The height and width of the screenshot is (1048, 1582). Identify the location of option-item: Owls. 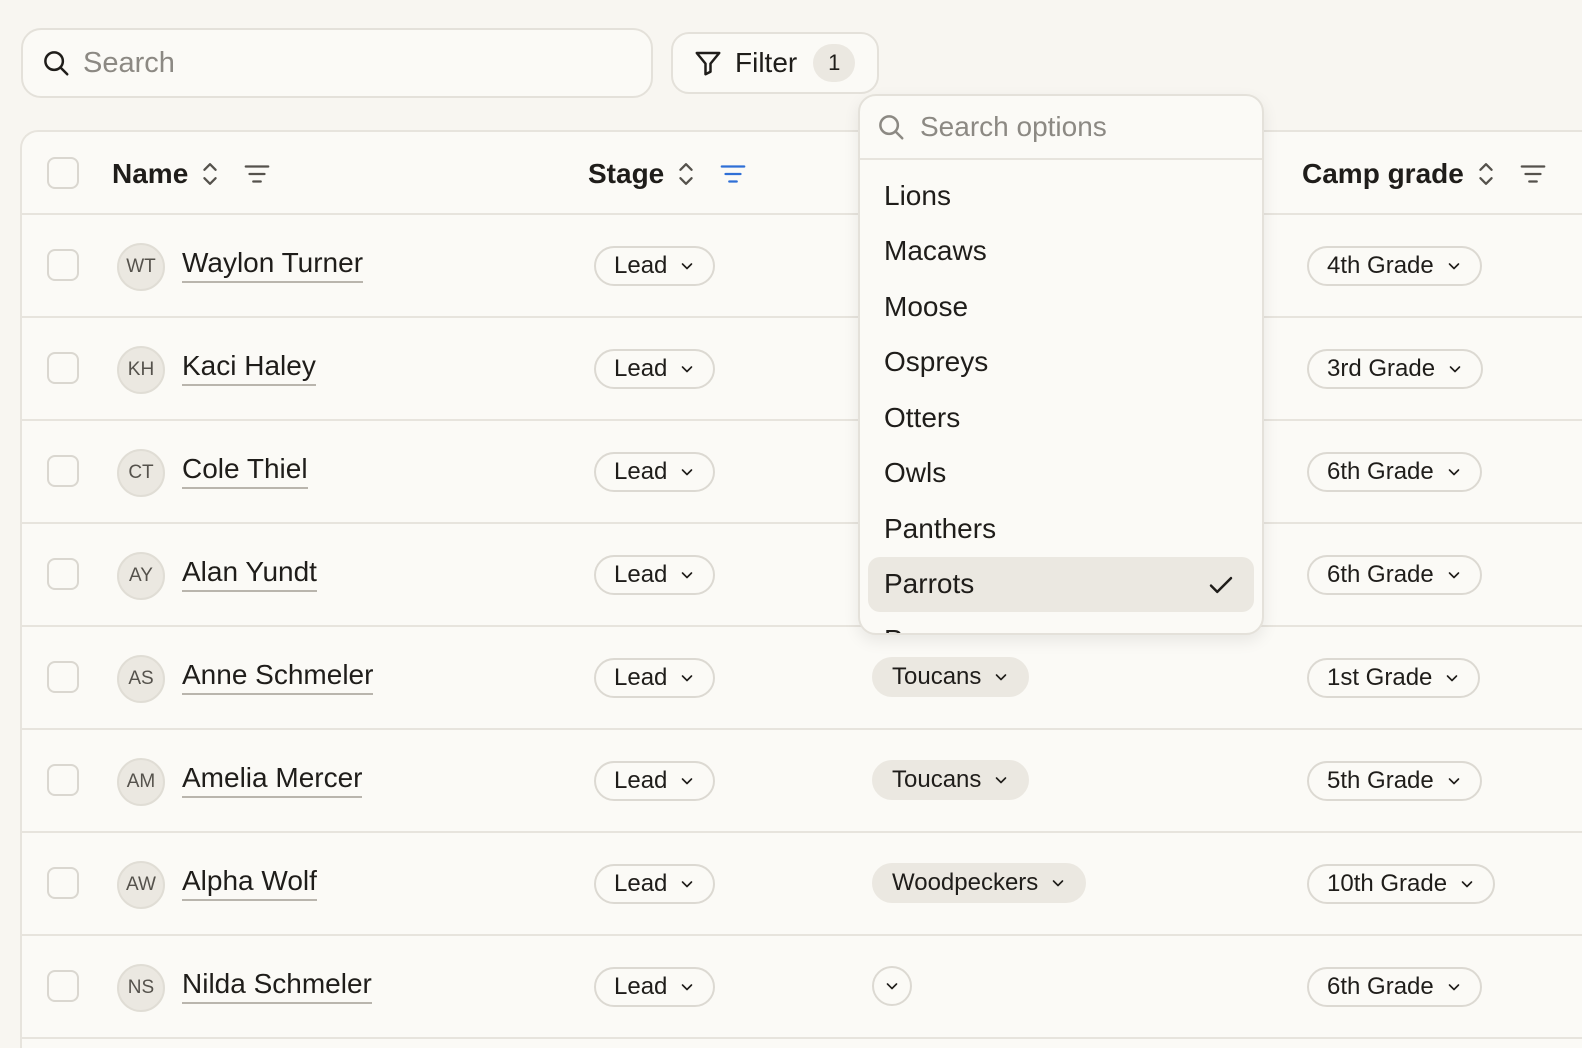
(1061, 474).